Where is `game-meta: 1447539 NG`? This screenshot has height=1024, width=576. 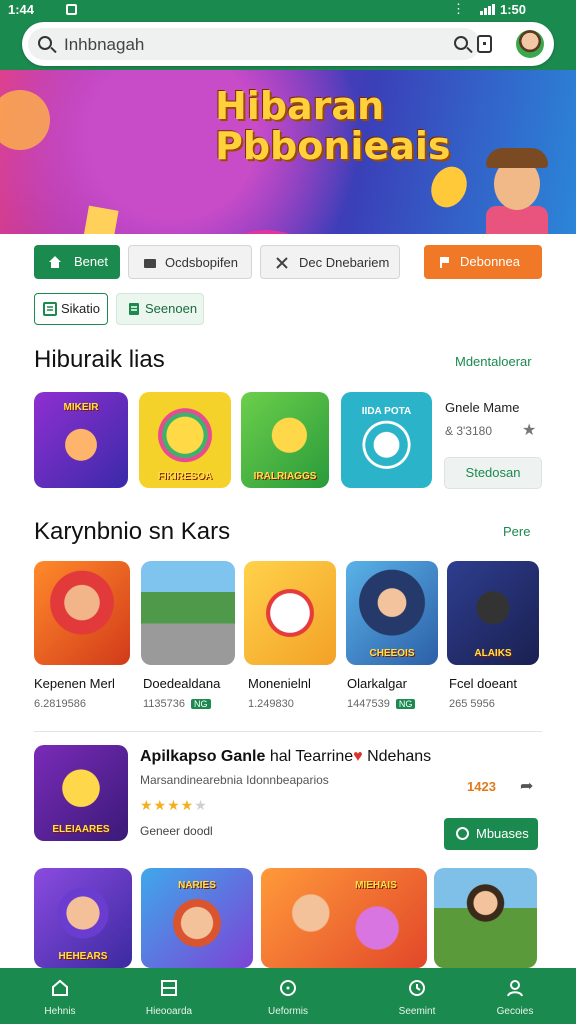
game-meta: 1447539 NG is located at coordinates (381, 704).